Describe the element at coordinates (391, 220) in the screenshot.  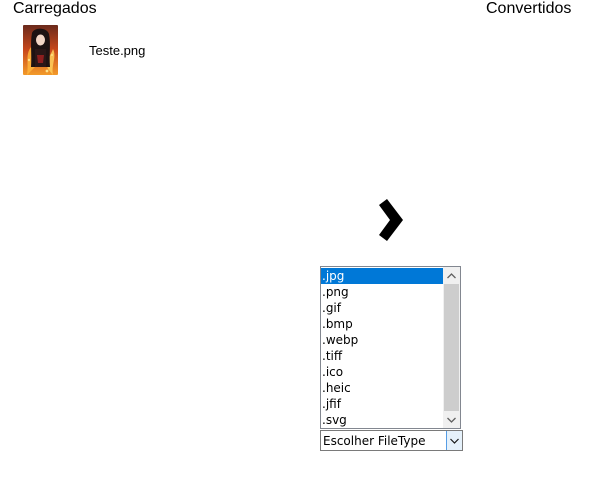
I see `chevron-right-icon` at that location.